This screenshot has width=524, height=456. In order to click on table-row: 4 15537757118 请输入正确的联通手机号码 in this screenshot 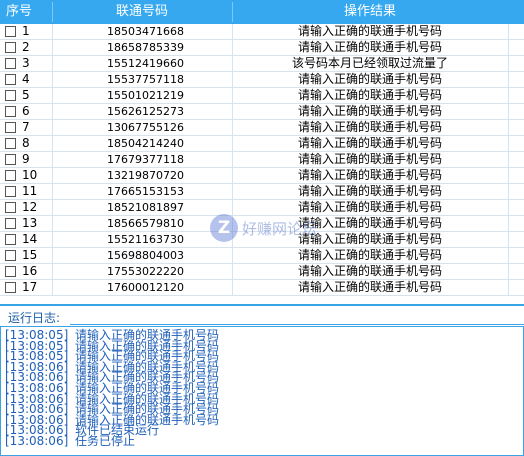, I will do `click(262, 80)`.